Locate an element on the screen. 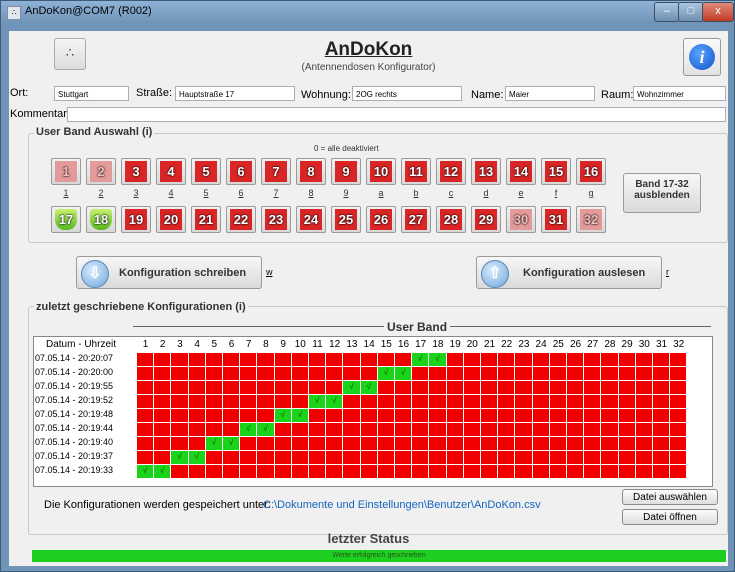  choose-file-button: Datei auswählen is located at coordinates (670, 497).